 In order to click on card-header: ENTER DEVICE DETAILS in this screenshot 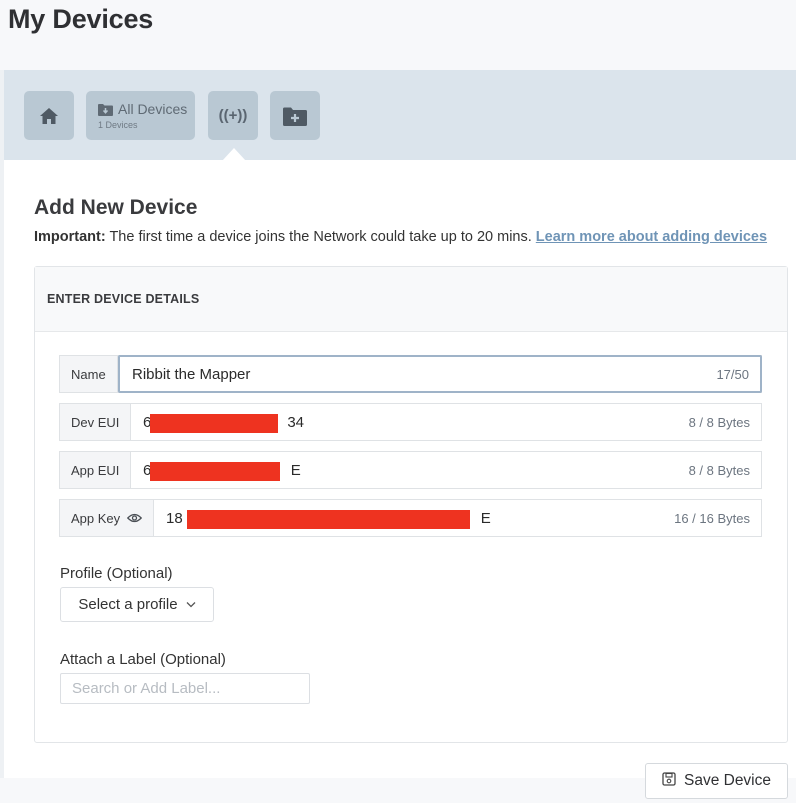, I will do `click(411, 299)`.